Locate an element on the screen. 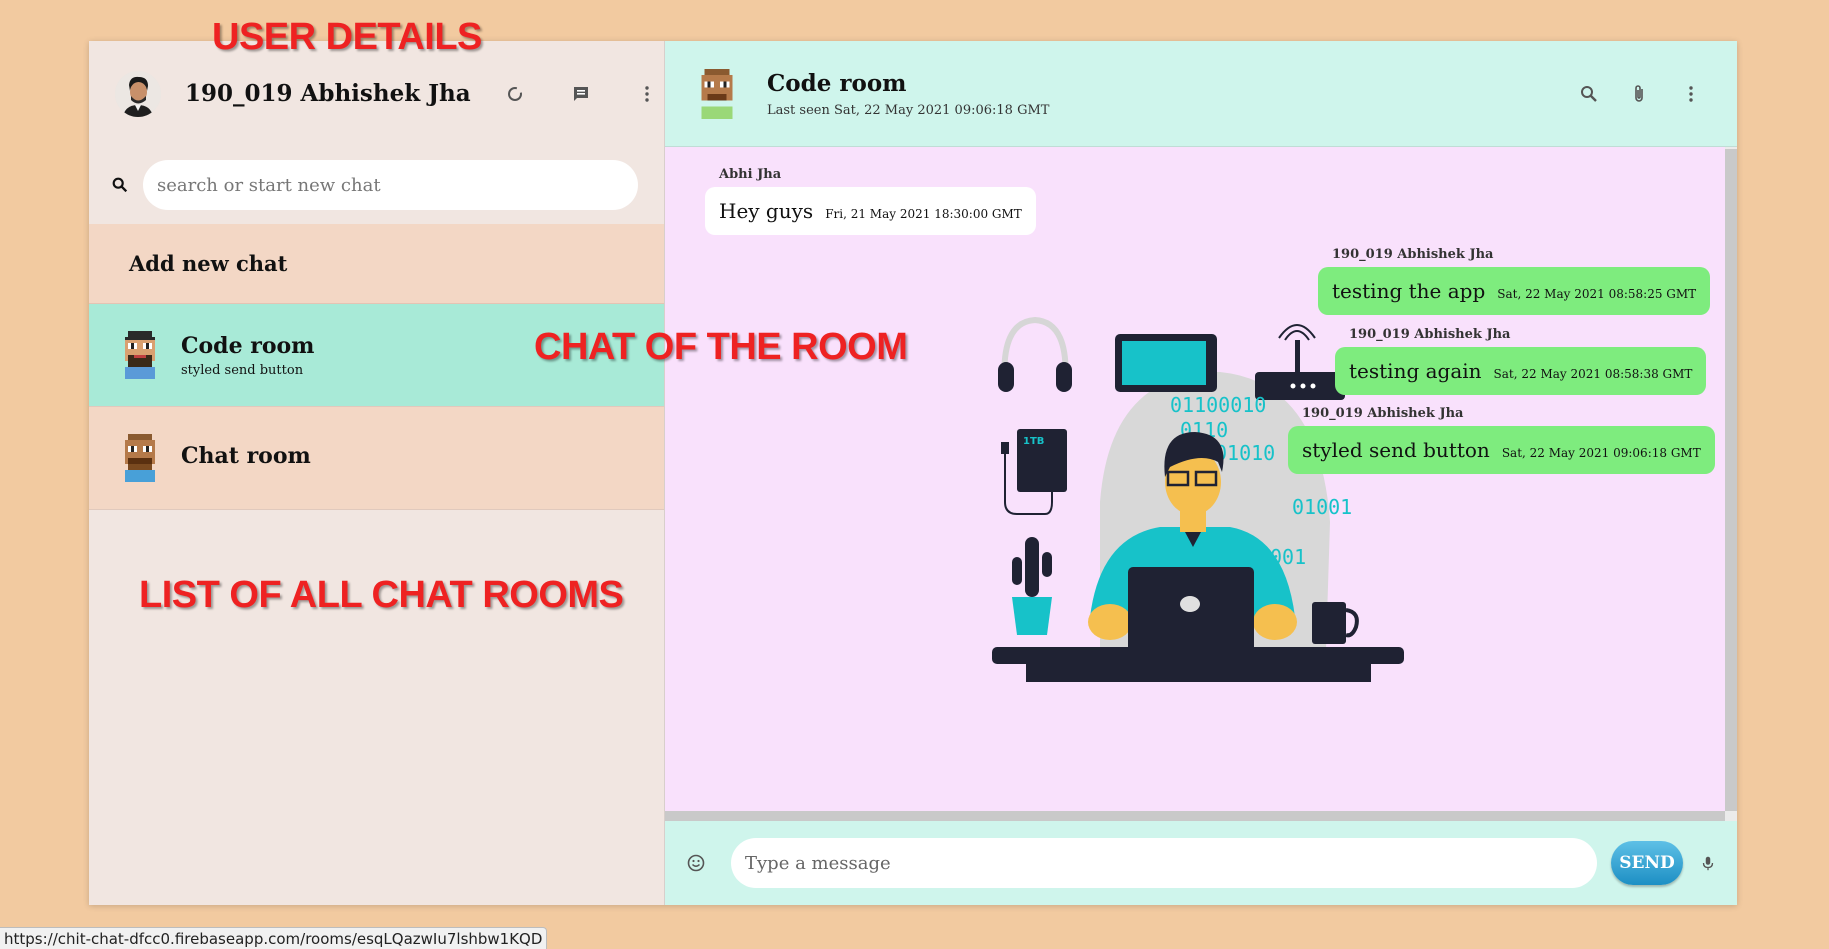 This screenshot has width=1829, height=949. emoji-icon is located at coordinates (696, 863).